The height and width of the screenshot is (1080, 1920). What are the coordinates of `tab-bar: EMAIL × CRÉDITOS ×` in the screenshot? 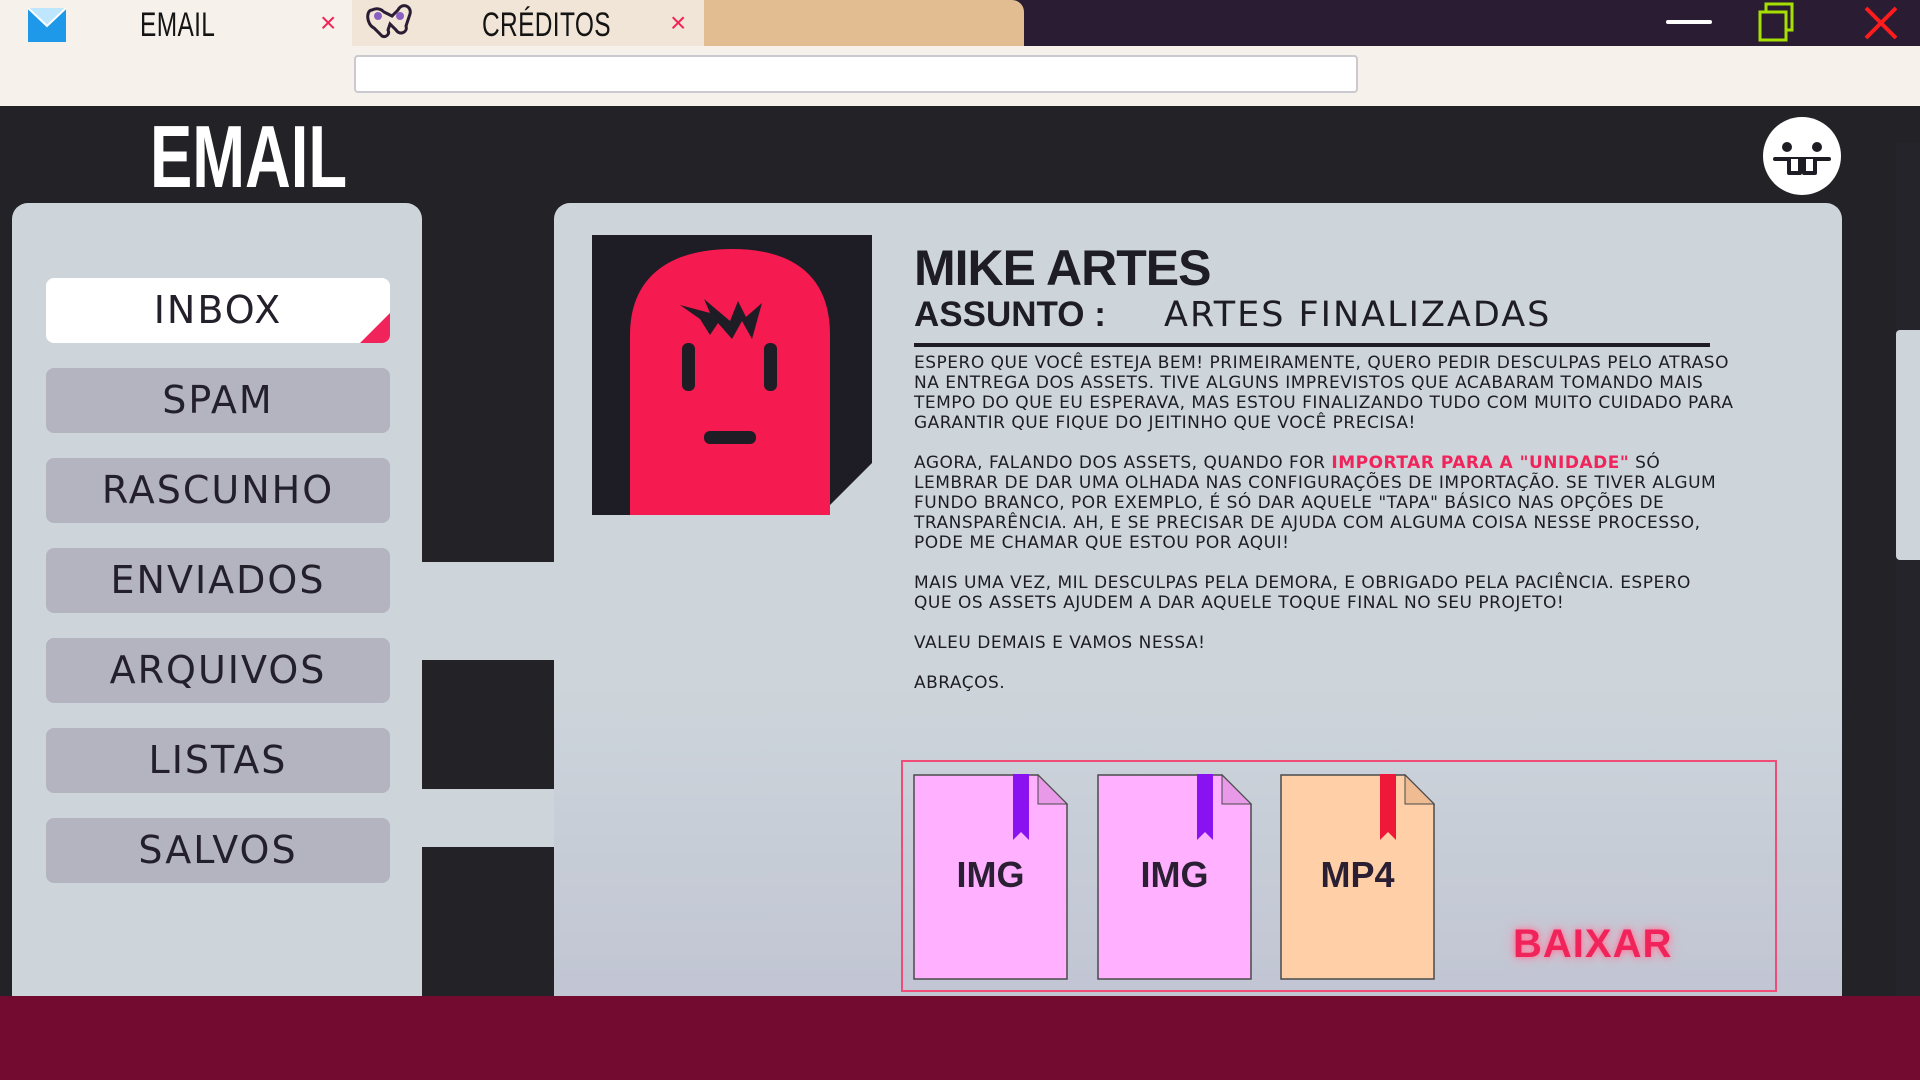 It's located at (960, 23).